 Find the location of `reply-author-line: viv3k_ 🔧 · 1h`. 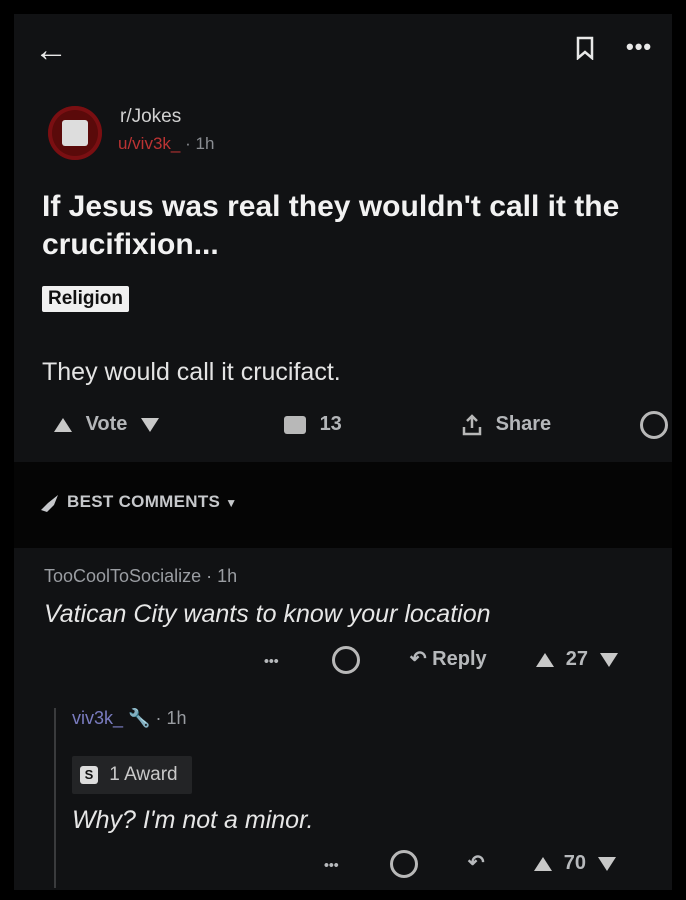

reply-author-line: viv3k_ 🔧 · 1h is located at coordinates (129, 718).